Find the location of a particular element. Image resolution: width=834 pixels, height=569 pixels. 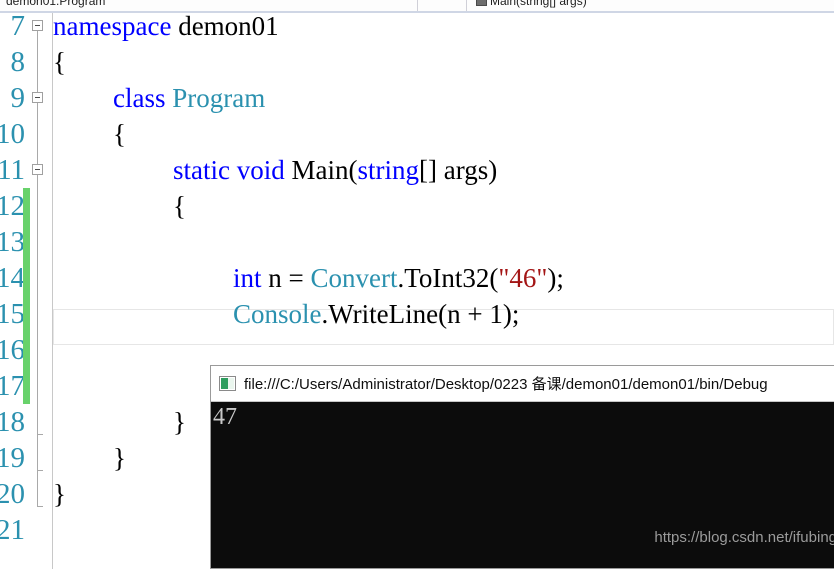

code-token: Program is located at coordinates (219, 98).